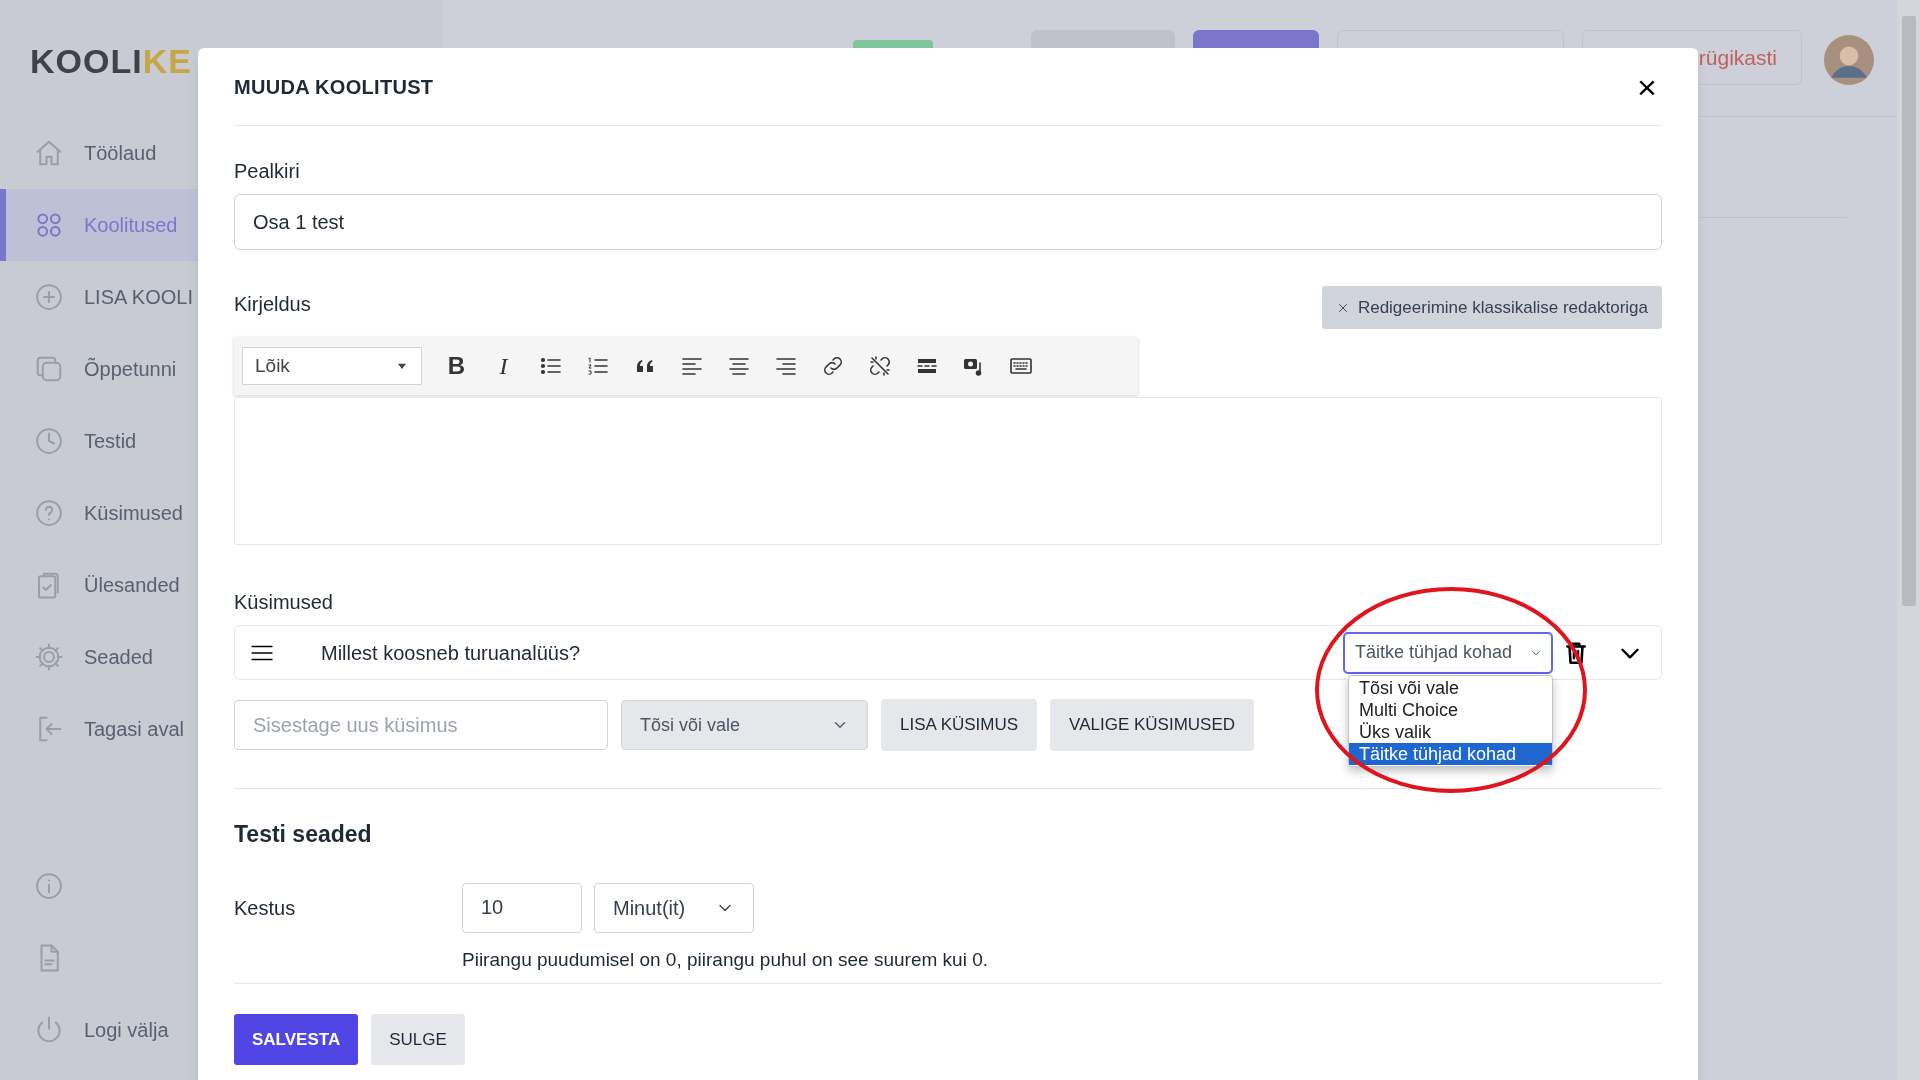 This screenshot has height=1080, width=1920. What do you see at coordinates (111, 61) in the screenshot?
I see `logo: KOOLIKE` at bounding box center [111, 61].